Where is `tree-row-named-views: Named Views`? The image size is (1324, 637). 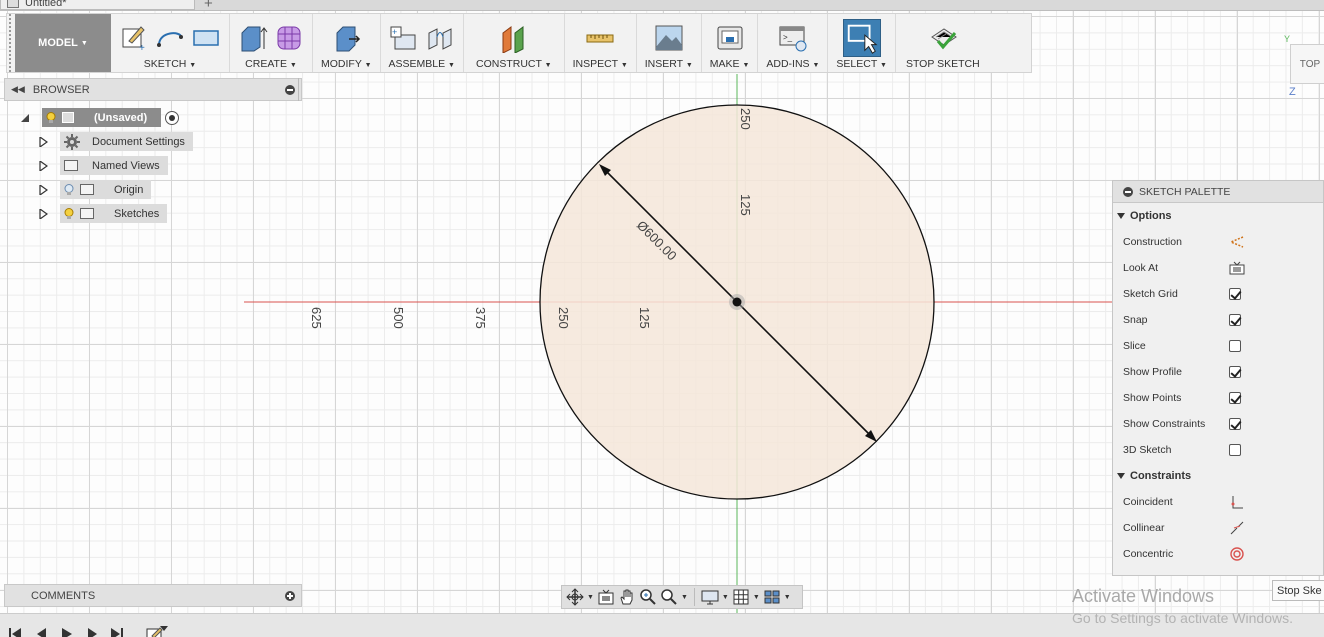
tree-row-named-views: Named Views is located at coordinates (103, 165).